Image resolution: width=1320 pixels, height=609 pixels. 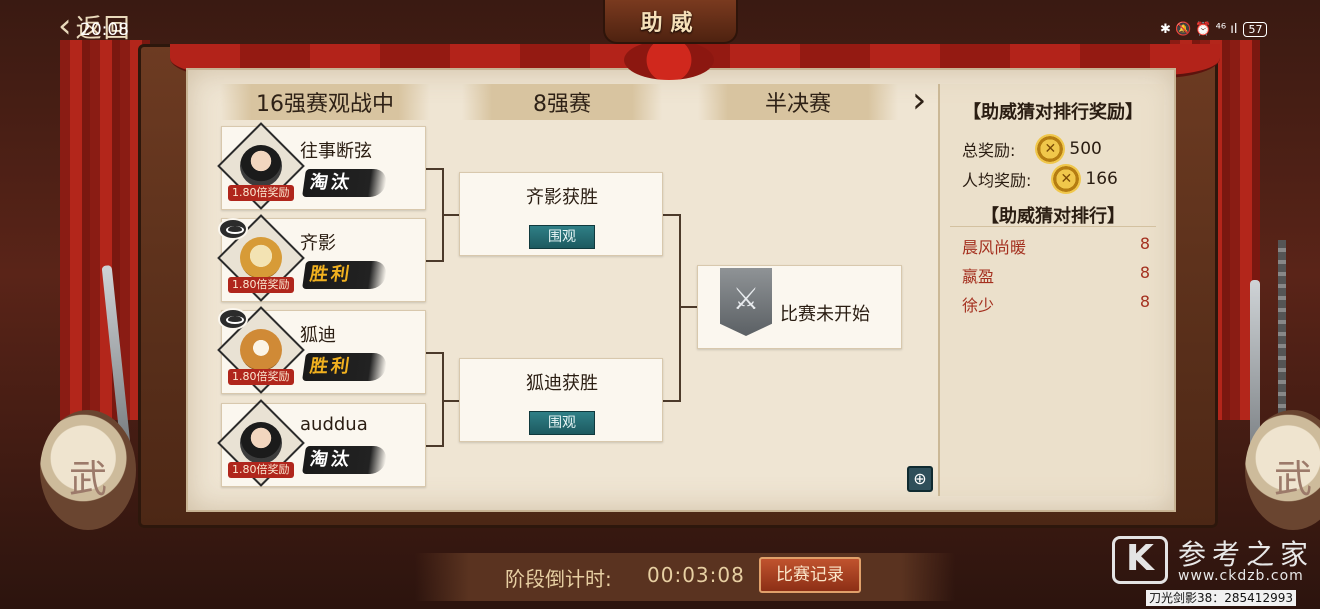 What do you see at coordinates (1056, 246) in the screenshot?
I see `ranking-row: 晨风尚暖 8` at bounding box center [1056, 246].